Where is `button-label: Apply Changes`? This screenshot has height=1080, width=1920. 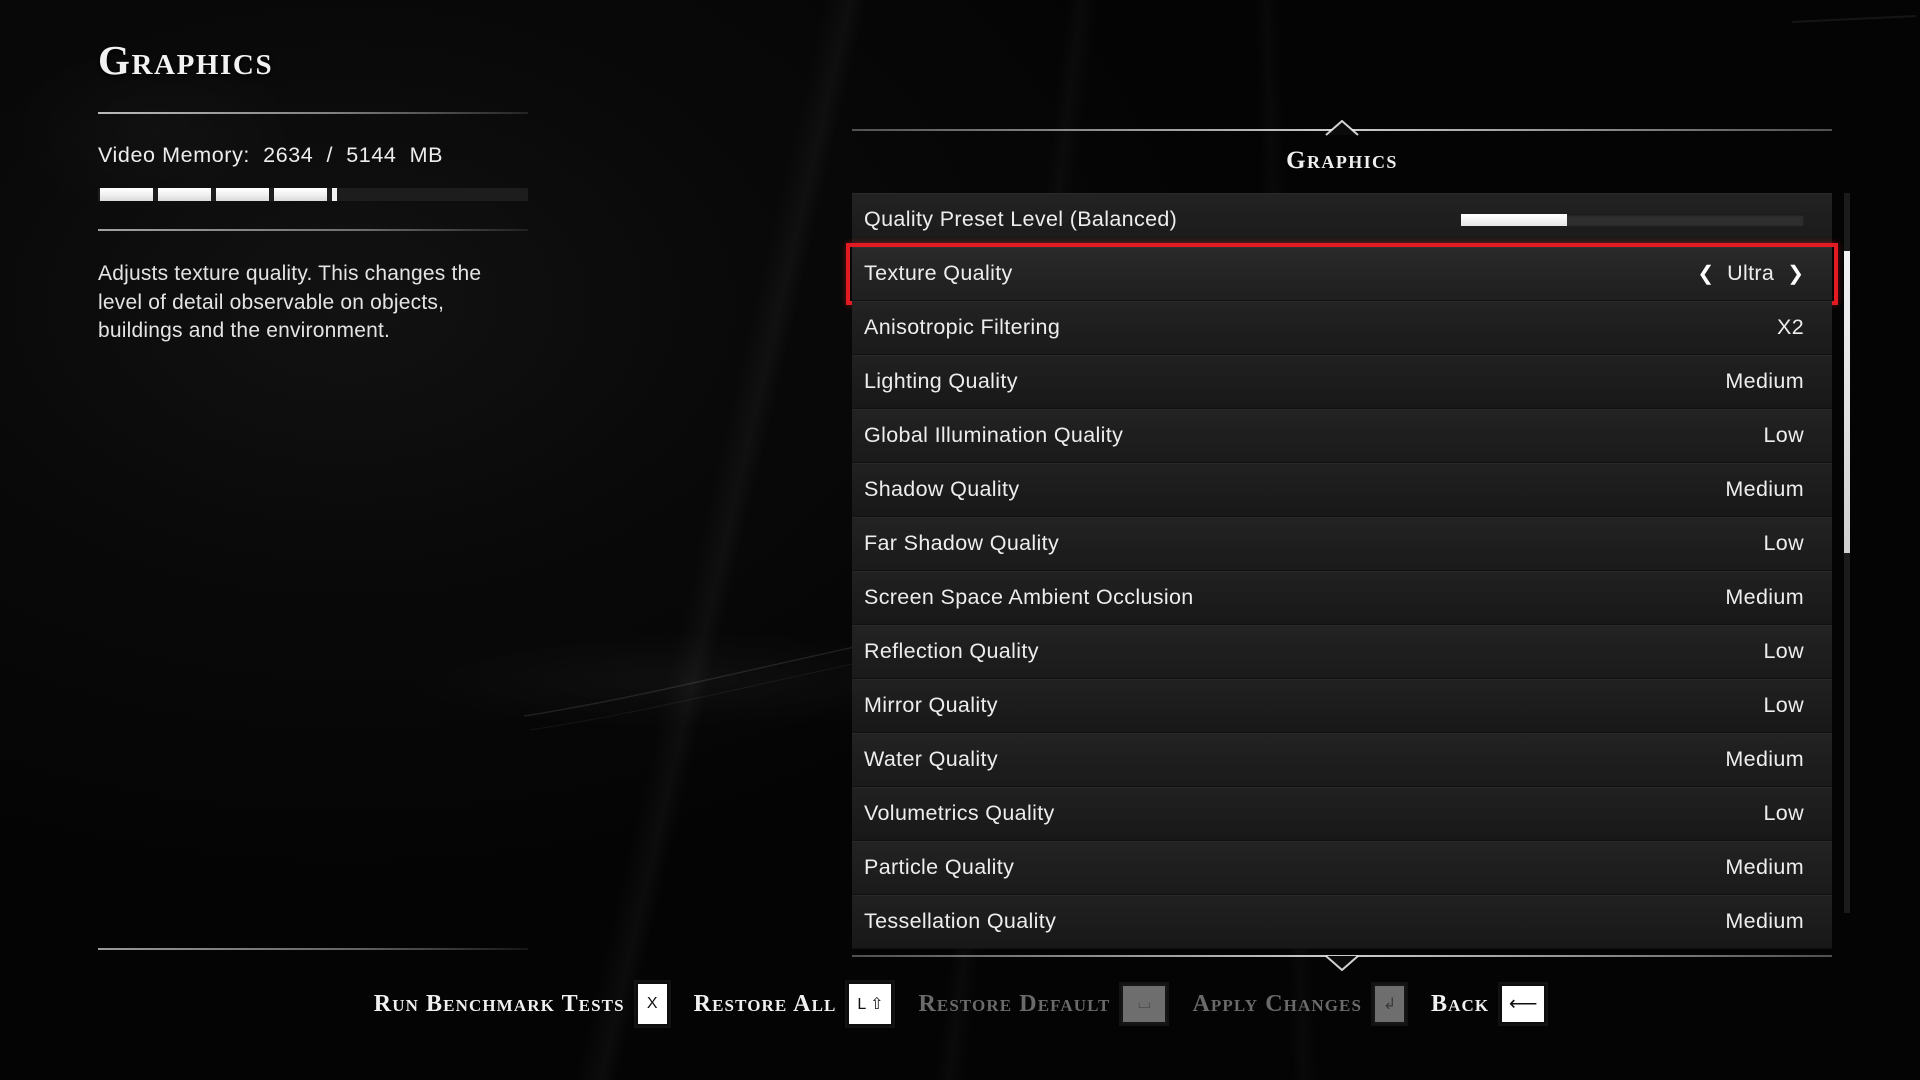
button-label: Apply Changes is located at coordinates (1277, 1003).